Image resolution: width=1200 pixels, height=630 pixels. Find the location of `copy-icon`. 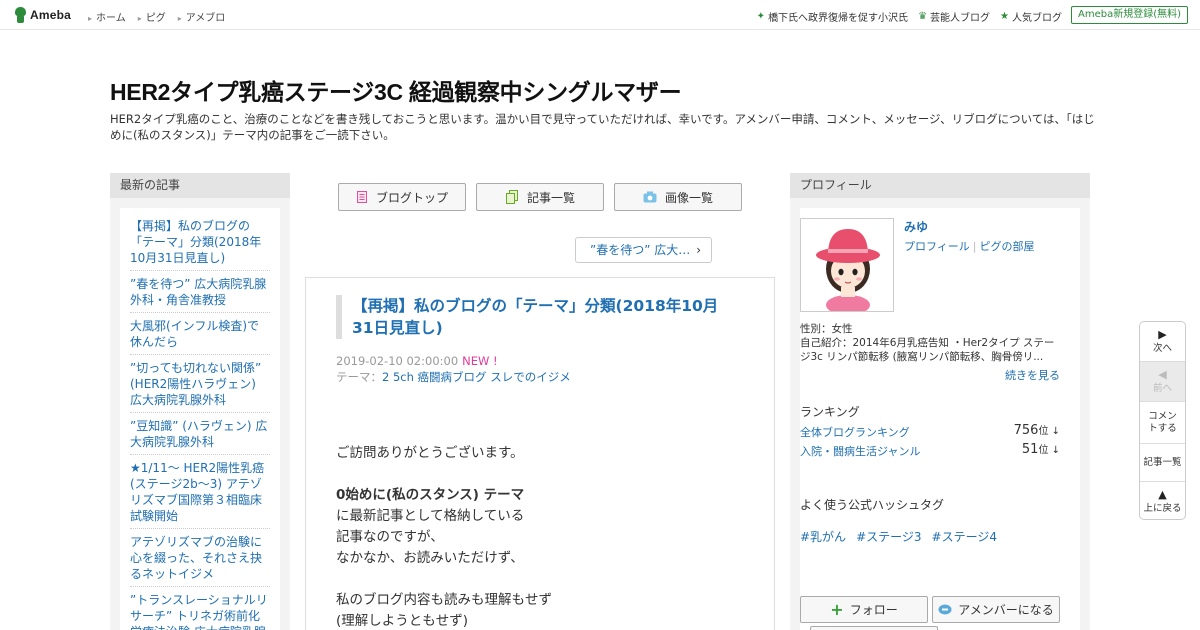

copy-icon is located at coordinates (511, 197).